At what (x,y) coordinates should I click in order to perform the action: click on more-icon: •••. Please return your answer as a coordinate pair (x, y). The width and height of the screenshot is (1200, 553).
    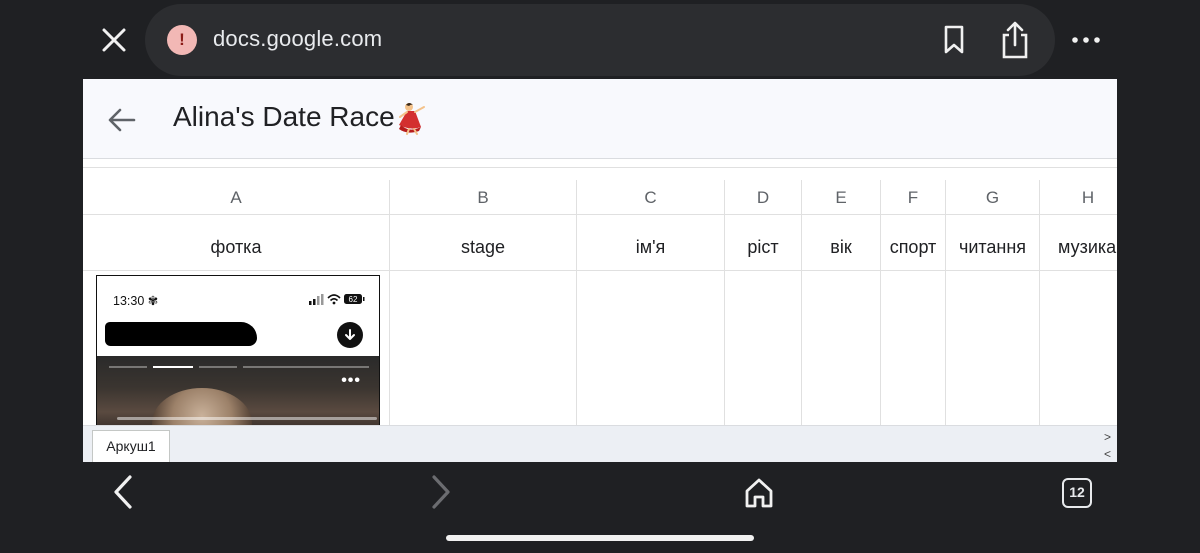
    Looking at the image, I should click on (351, 380).